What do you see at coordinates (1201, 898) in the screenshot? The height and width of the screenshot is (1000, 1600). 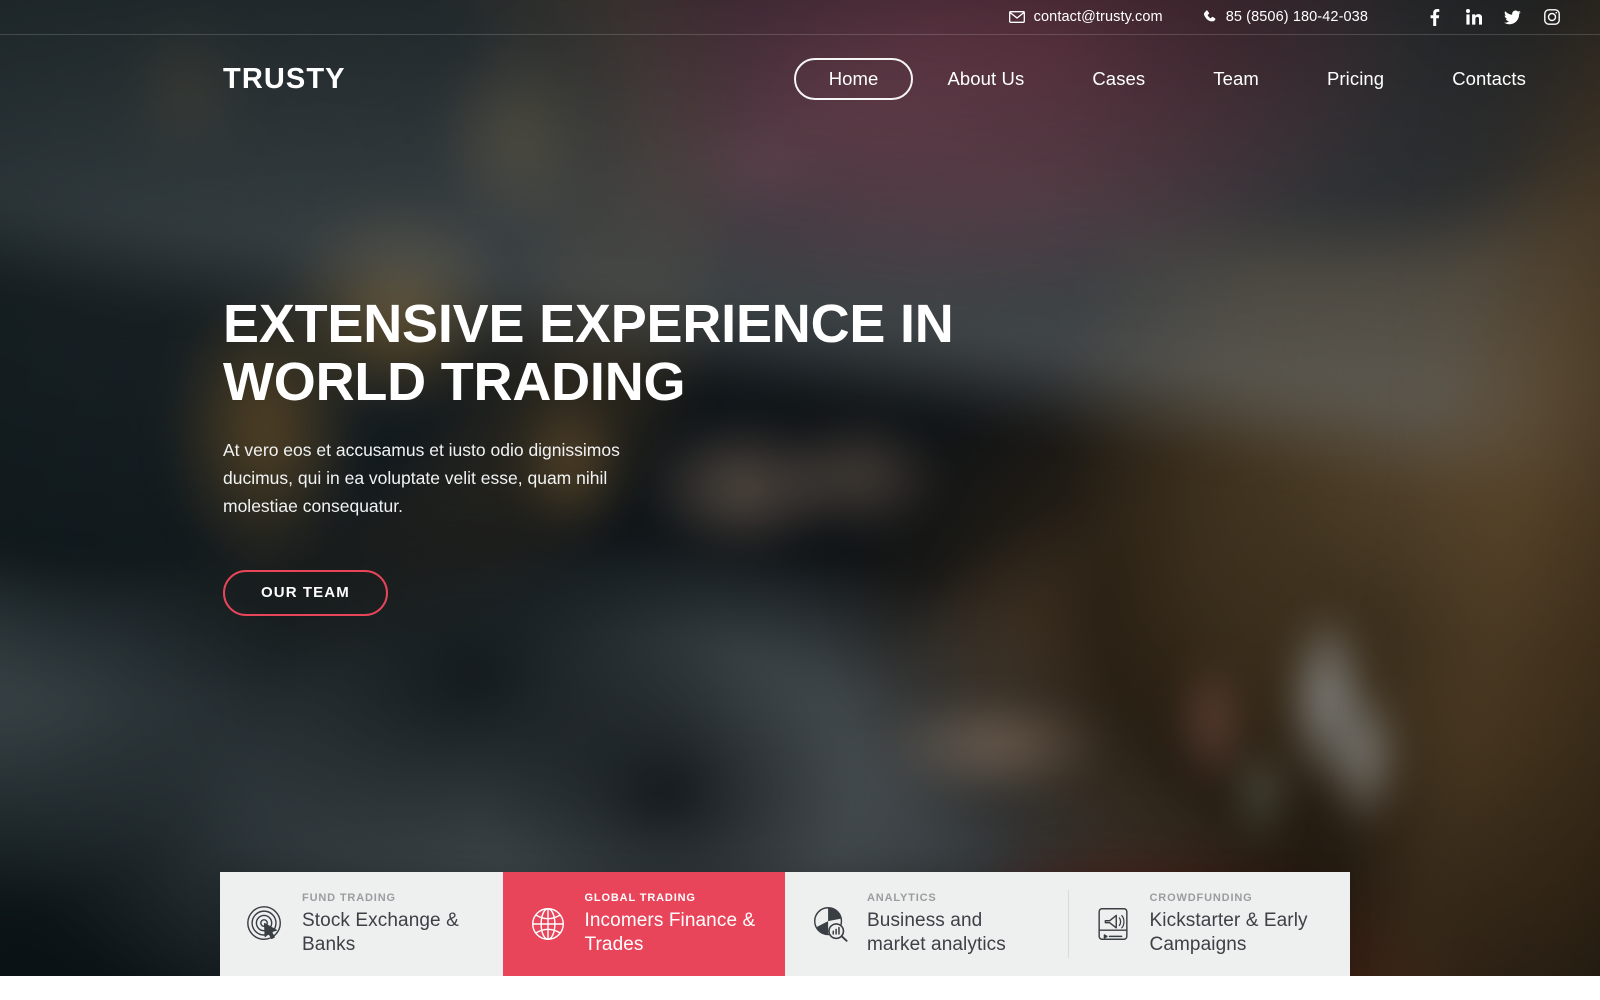 I see `card-kicker: CROWDFUNDING` at bounding box center [1201, 898].